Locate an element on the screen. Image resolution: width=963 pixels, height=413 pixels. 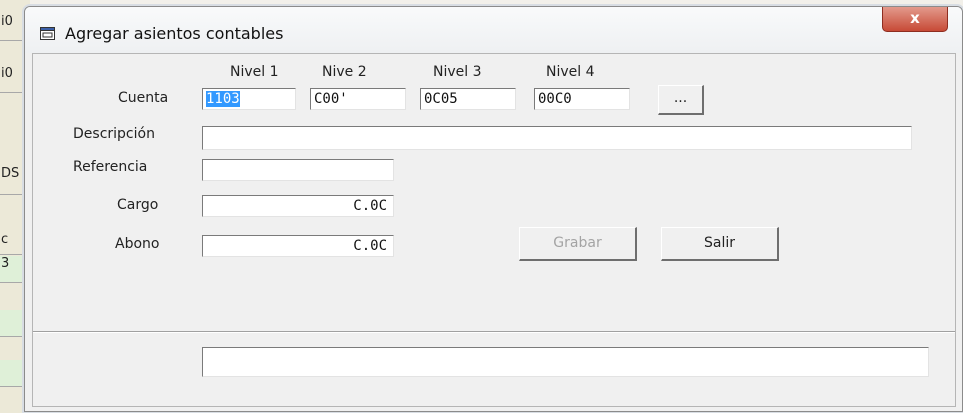
level-2-header: Nive 2 is located at coordinates (344, 72).